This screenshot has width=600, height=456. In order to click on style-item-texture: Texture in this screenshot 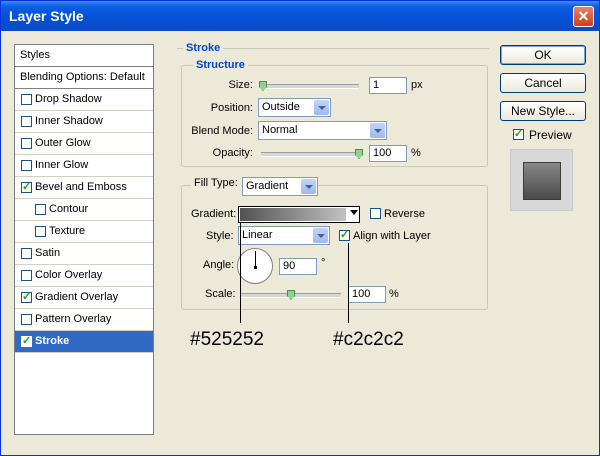, I will do `click(84, 232)`.